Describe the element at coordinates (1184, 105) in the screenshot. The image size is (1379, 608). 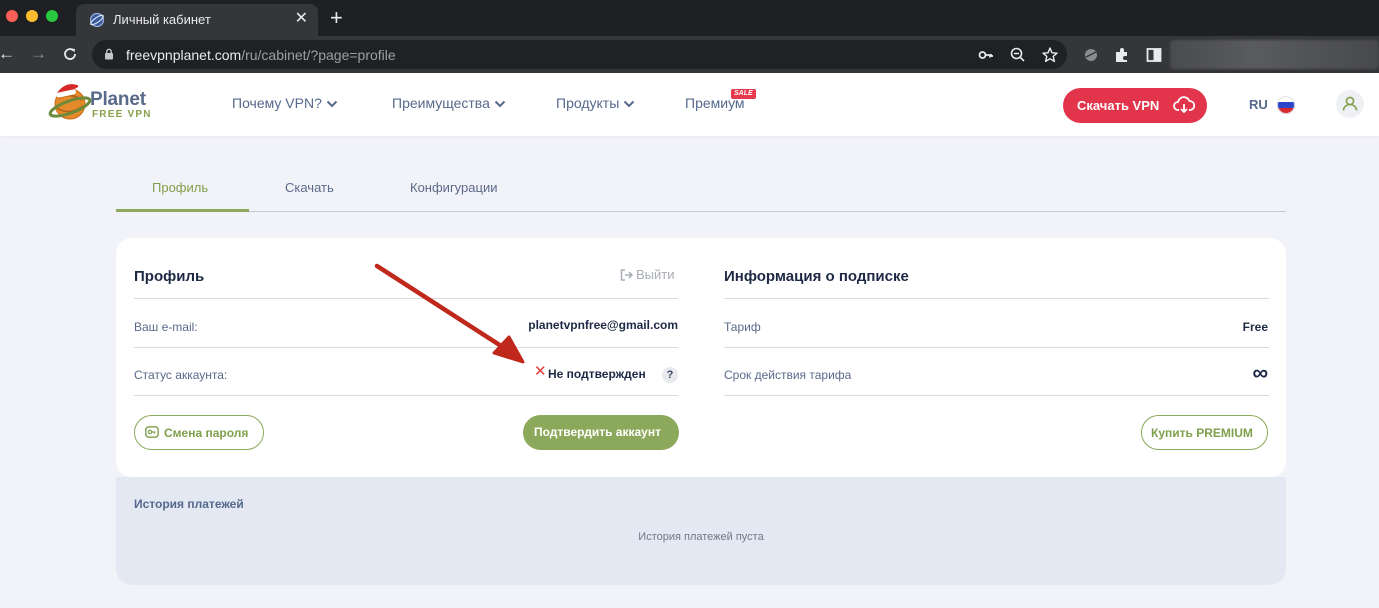
I see `cloud-download-icon` at that location.